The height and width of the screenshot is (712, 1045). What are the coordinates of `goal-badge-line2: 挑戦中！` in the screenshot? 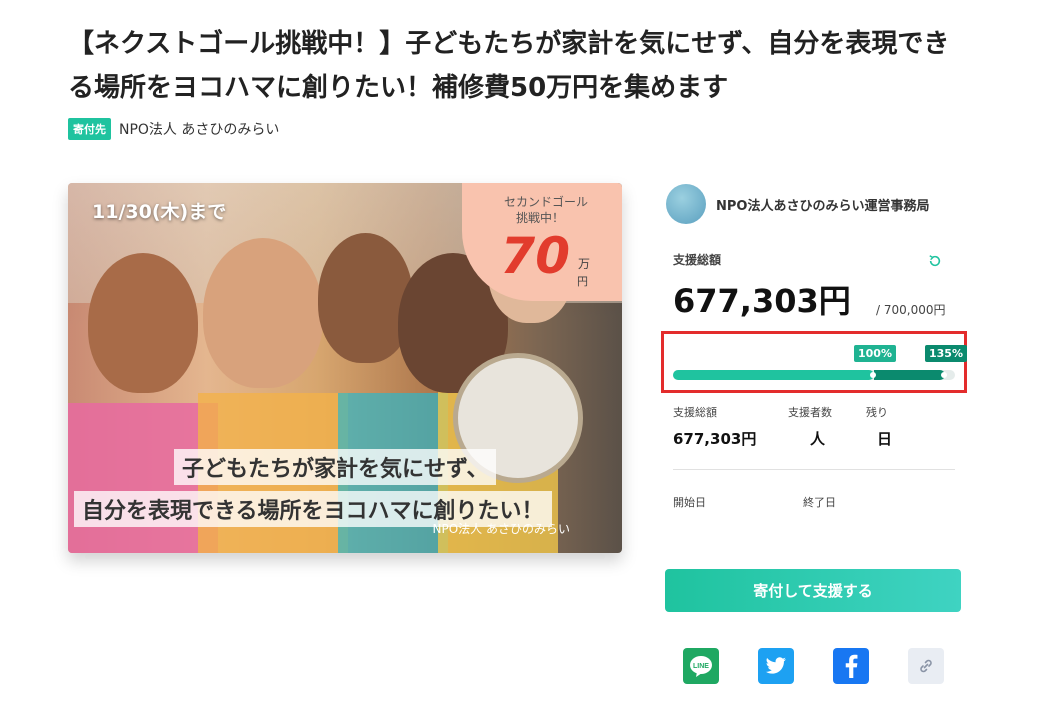 It's located at (539, 218).